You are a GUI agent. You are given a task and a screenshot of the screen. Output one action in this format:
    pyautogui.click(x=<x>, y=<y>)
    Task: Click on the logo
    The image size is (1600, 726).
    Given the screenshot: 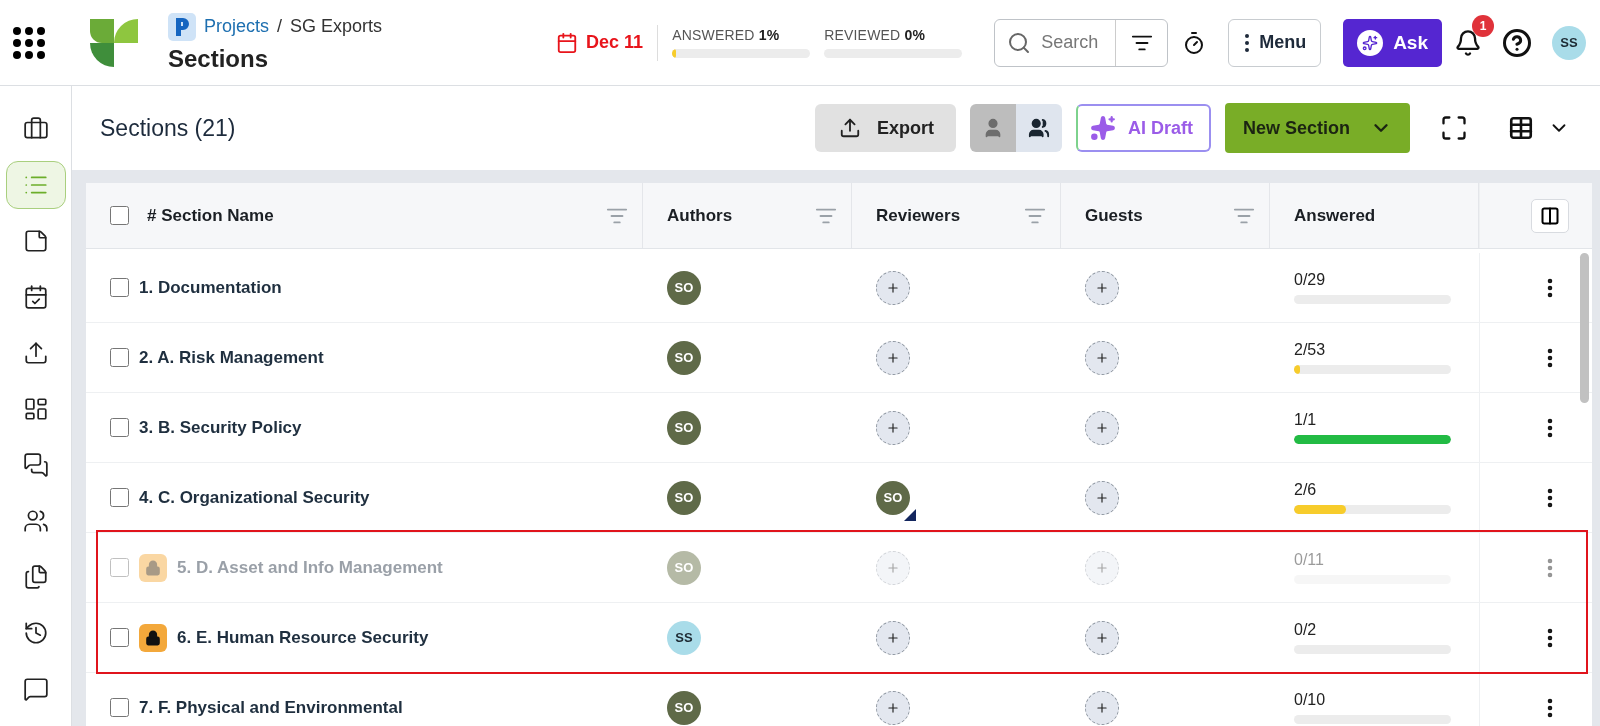 What is the action you would take?
    pyautogui.click(x=114, y=42)
    